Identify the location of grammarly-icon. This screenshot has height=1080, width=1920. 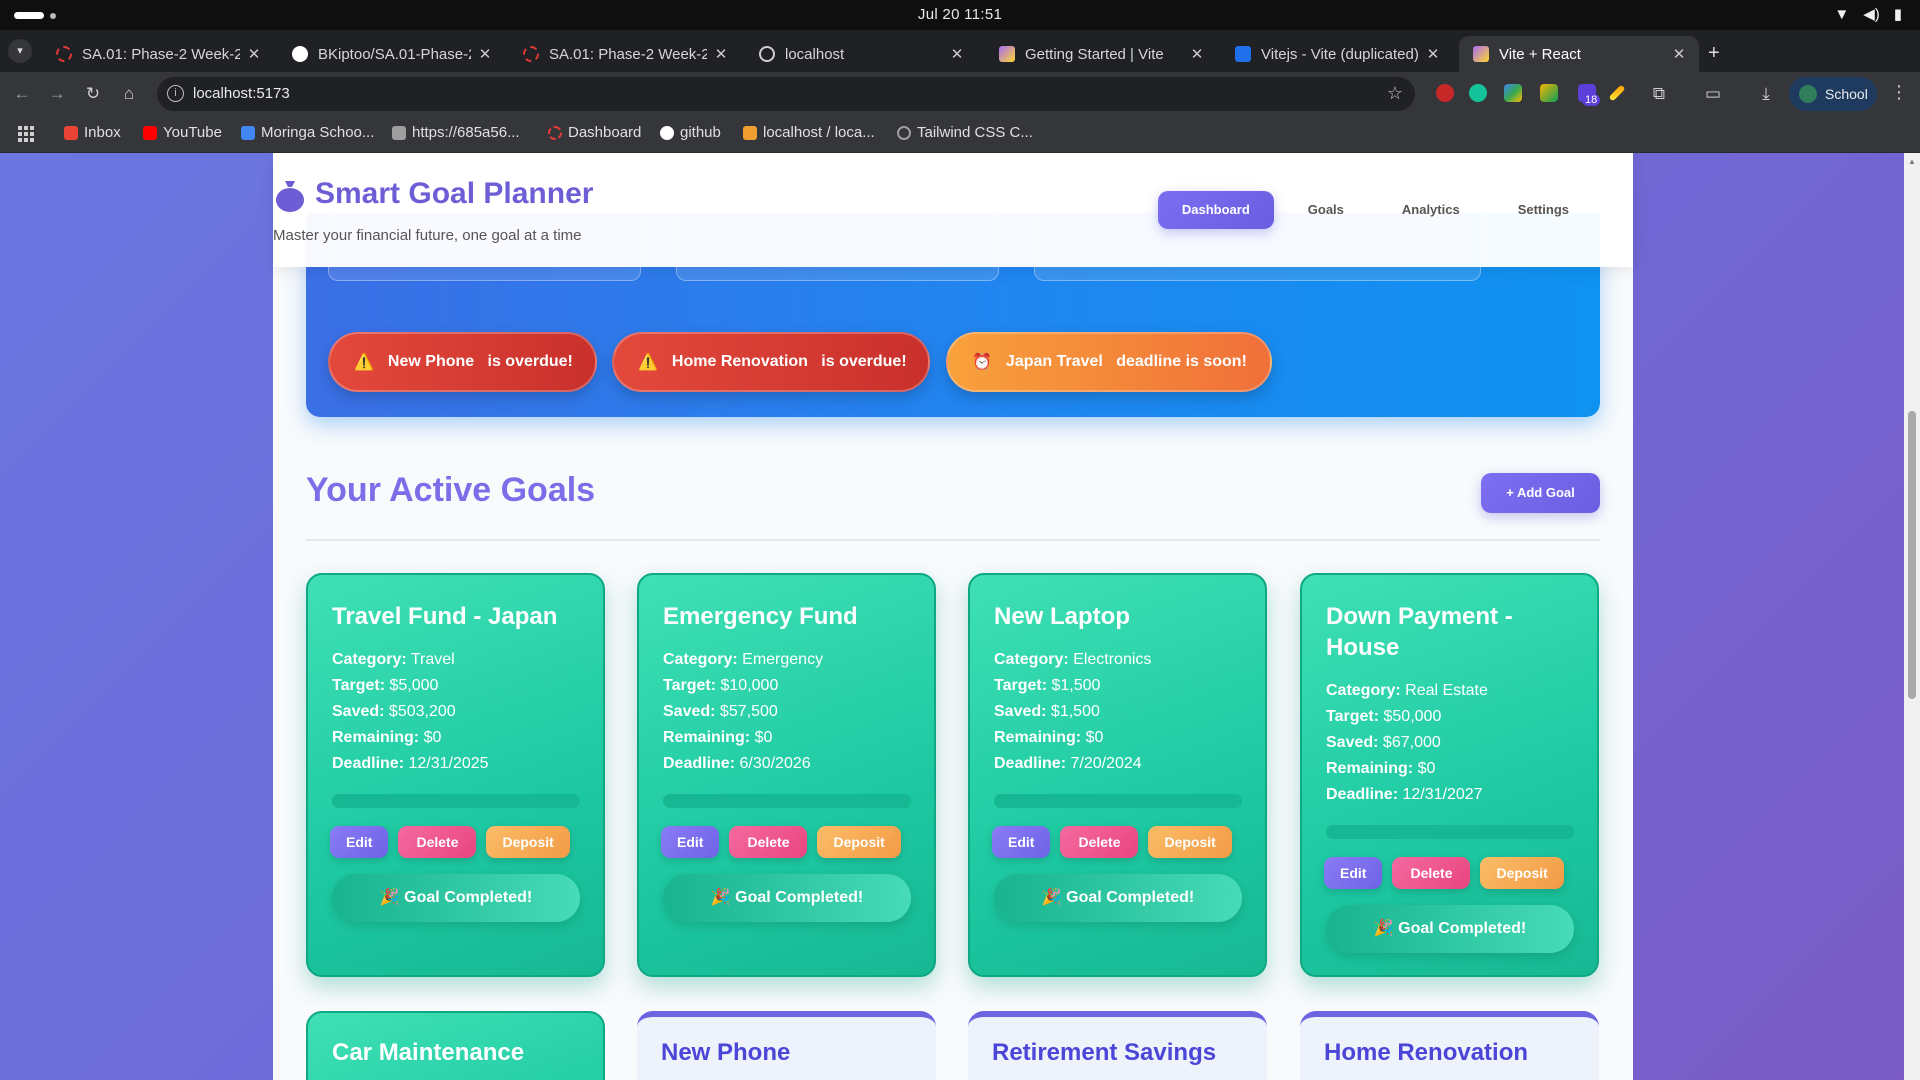
(1478, 93).